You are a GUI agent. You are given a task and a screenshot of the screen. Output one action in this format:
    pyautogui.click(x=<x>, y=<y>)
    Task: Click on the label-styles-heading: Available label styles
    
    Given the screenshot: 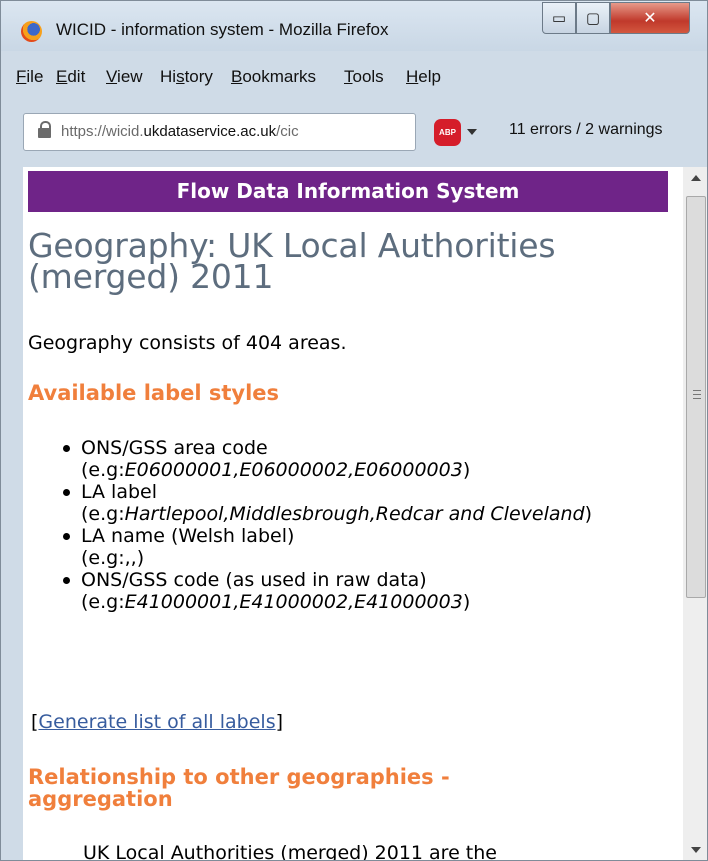 What is the action you would take?
    pyautogui.click(x=154, y=393)
    